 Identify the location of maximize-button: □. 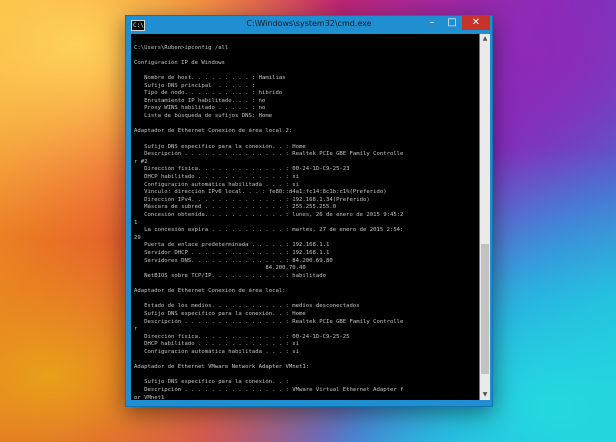
(452, 23).